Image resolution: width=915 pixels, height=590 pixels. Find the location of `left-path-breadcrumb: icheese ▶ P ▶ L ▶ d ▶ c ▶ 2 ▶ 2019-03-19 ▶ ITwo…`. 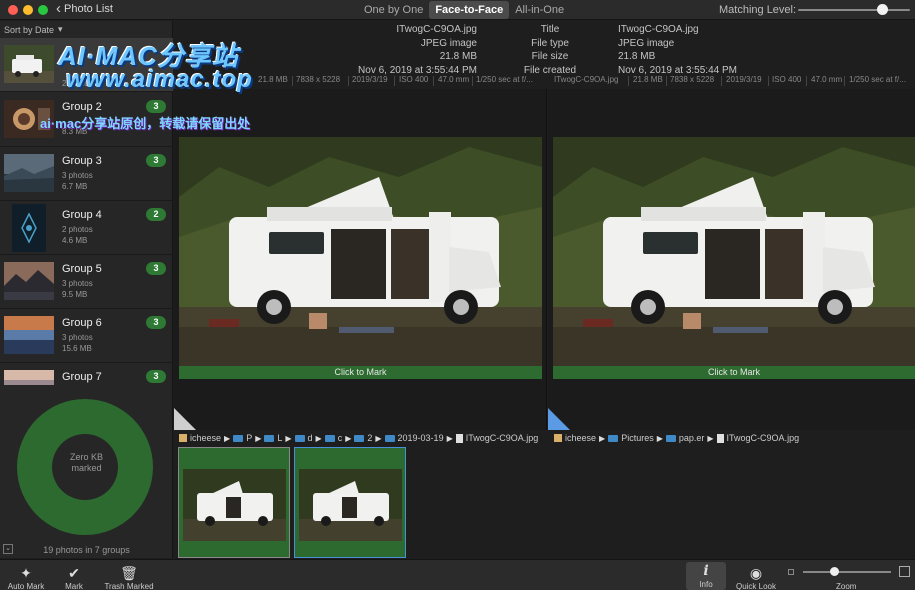

left-path-breadcrumb: icheese ▶ P ▶ L ▶ d ▶ c ▶ 2 ▶ 2019-03-19 ▶ ITwo… is located at coordinates (358, 438).